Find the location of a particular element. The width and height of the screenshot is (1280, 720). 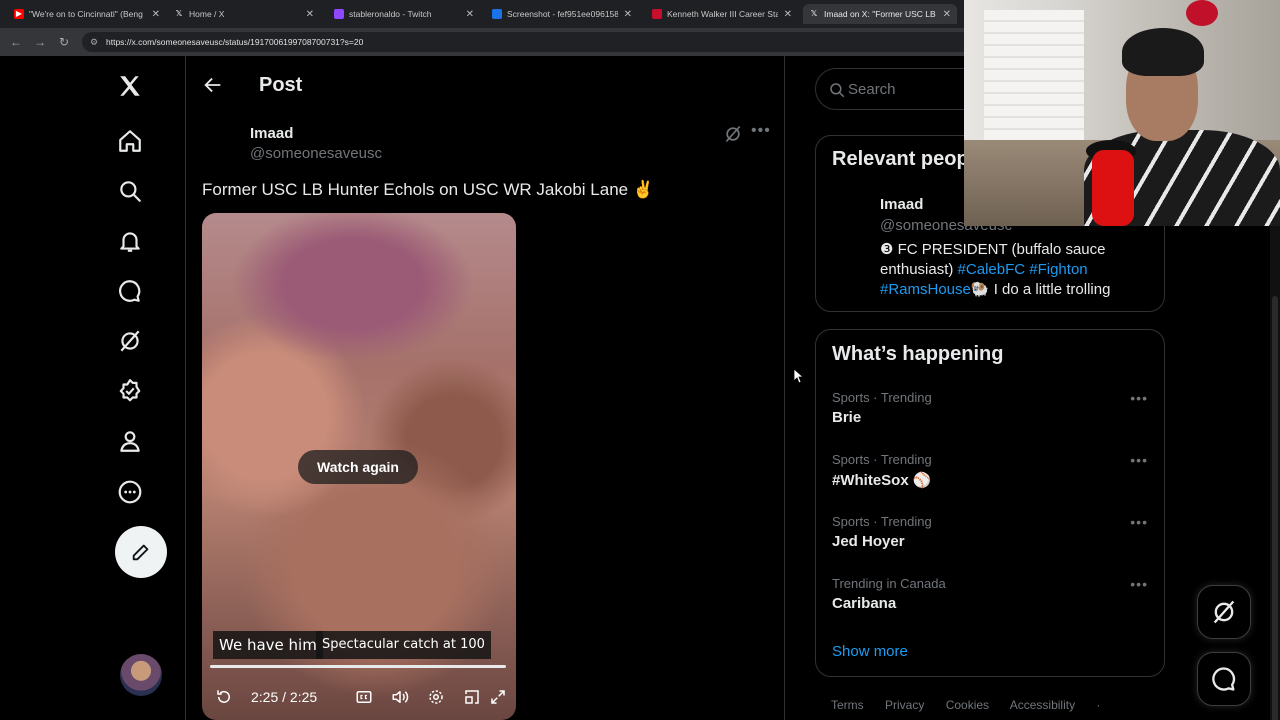

browser-tab-active-post: 𝕏 Imaad on X: "Former USC LB H ✕ is located at coordinates (880, 14).